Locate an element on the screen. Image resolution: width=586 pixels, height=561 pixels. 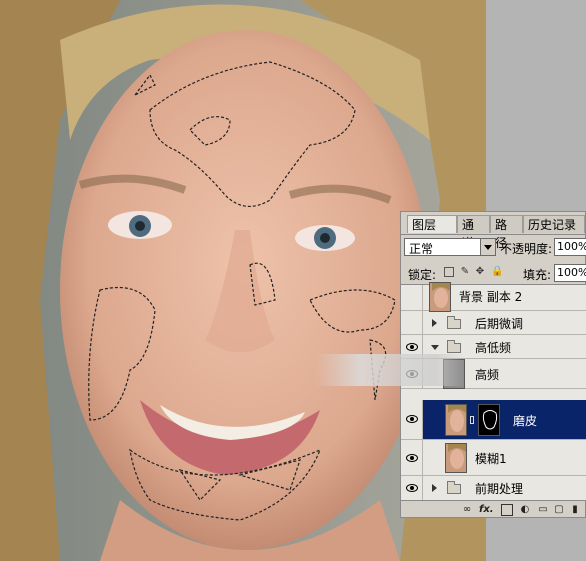
tab-history-label: 历史记录 is located at coordinates (552, 225).